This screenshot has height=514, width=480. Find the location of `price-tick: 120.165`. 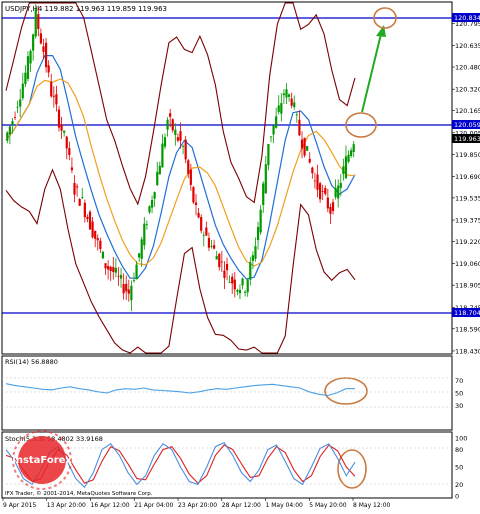

price-tick: 120.165 is located at coordinates (467, 111).